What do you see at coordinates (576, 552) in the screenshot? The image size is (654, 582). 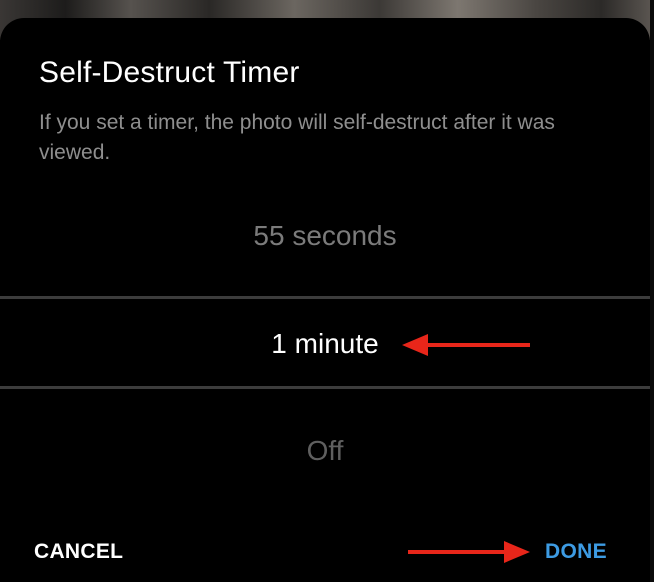 I see `done-button: DONE` at bounding box center [576, 552].